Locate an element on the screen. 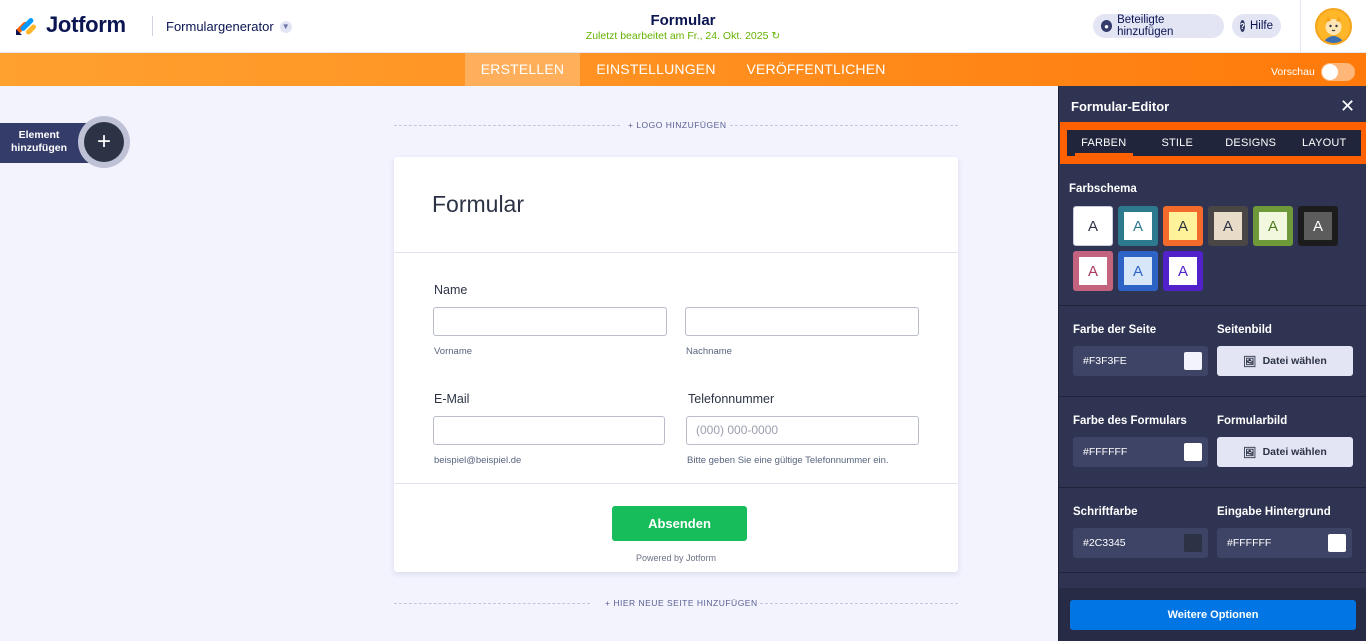 The height and width of the screenshot is (641, 1366). email-label: E-Mail is located at coordinates (452, 399).